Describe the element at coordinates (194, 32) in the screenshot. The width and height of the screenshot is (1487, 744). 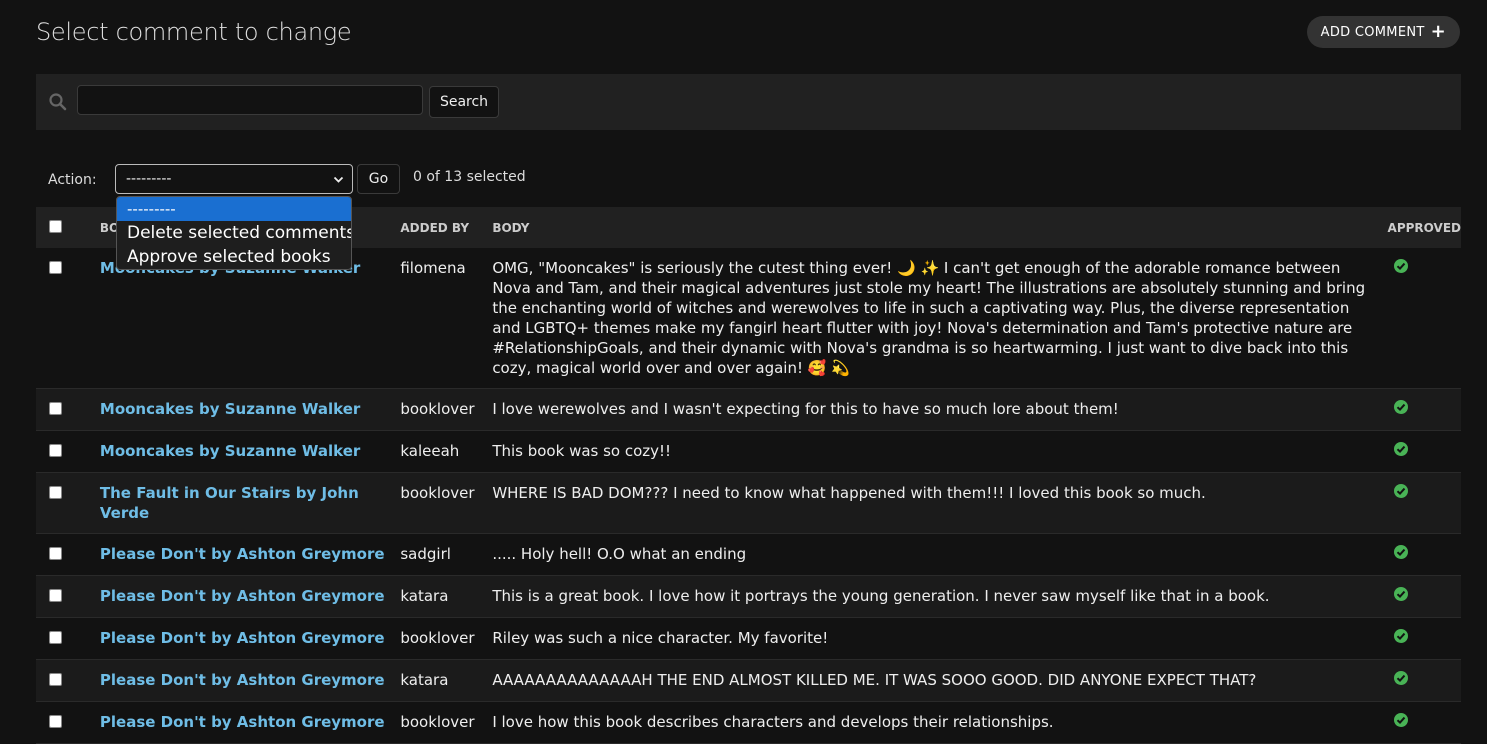
I see `page-title: Select comment to change` at that location.